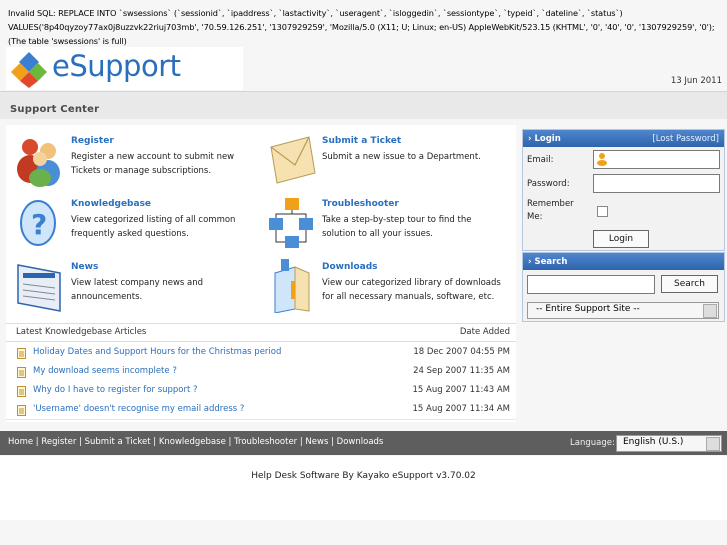 The height and width of the screenshot is (545, 727). What do you see at coordinates (55, 109) in the screenshot?
I see `page-title: Support Center` at bounding box center [55, 109].